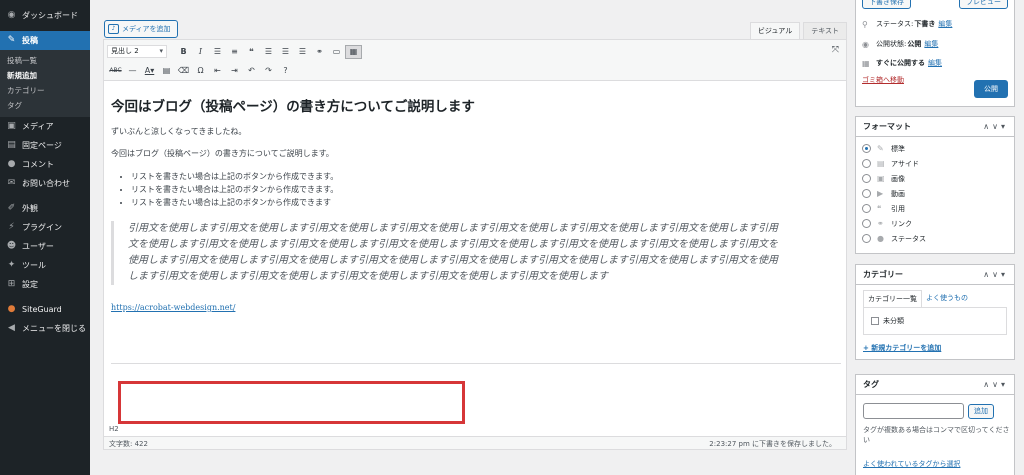  I want to click on menu-media: ▣ メディア, so click(45, 126).